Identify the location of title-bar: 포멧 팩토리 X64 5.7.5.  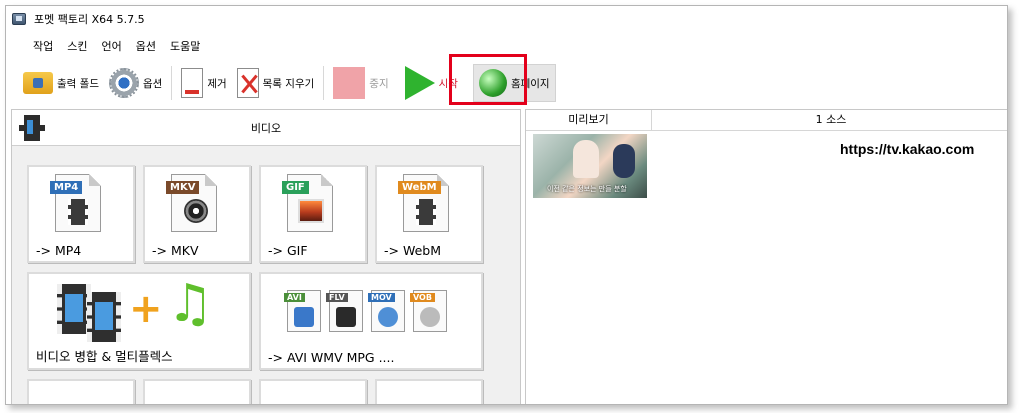
(506, 19).